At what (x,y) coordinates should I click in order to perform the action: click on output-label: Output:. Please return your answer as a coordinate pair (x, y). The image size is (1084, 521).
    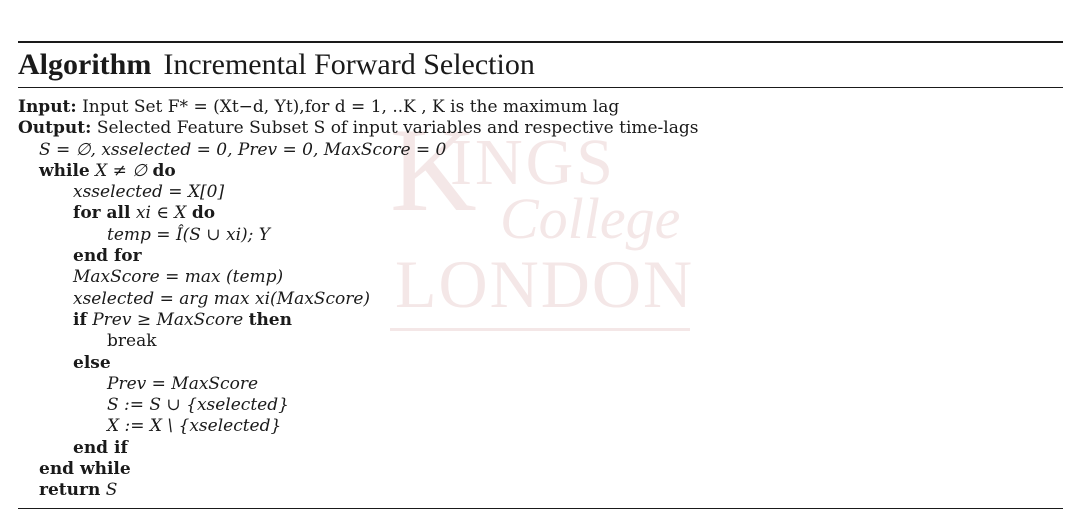
    Looking at the image, I should click on (55, 128).